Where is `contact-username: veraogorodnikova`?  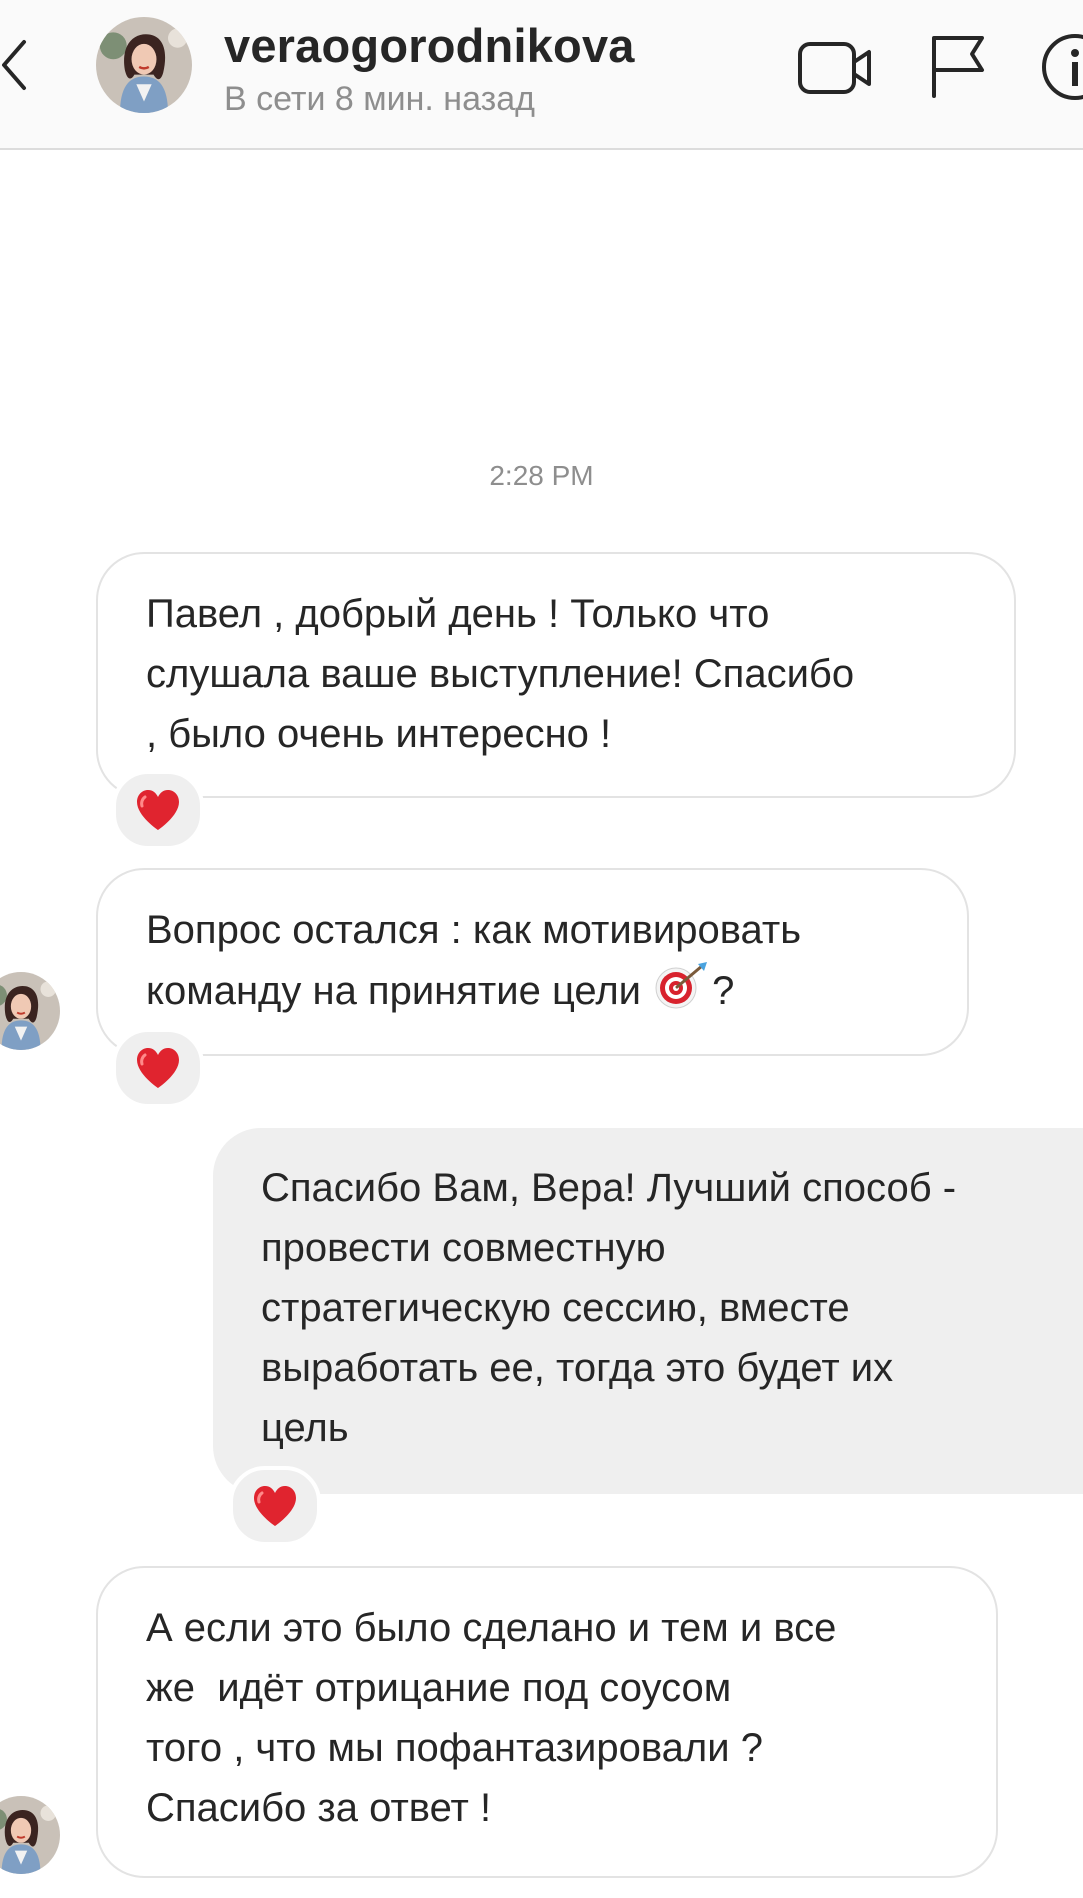 contact-username: veraogorodnikova is located at coordinates (429, 45).